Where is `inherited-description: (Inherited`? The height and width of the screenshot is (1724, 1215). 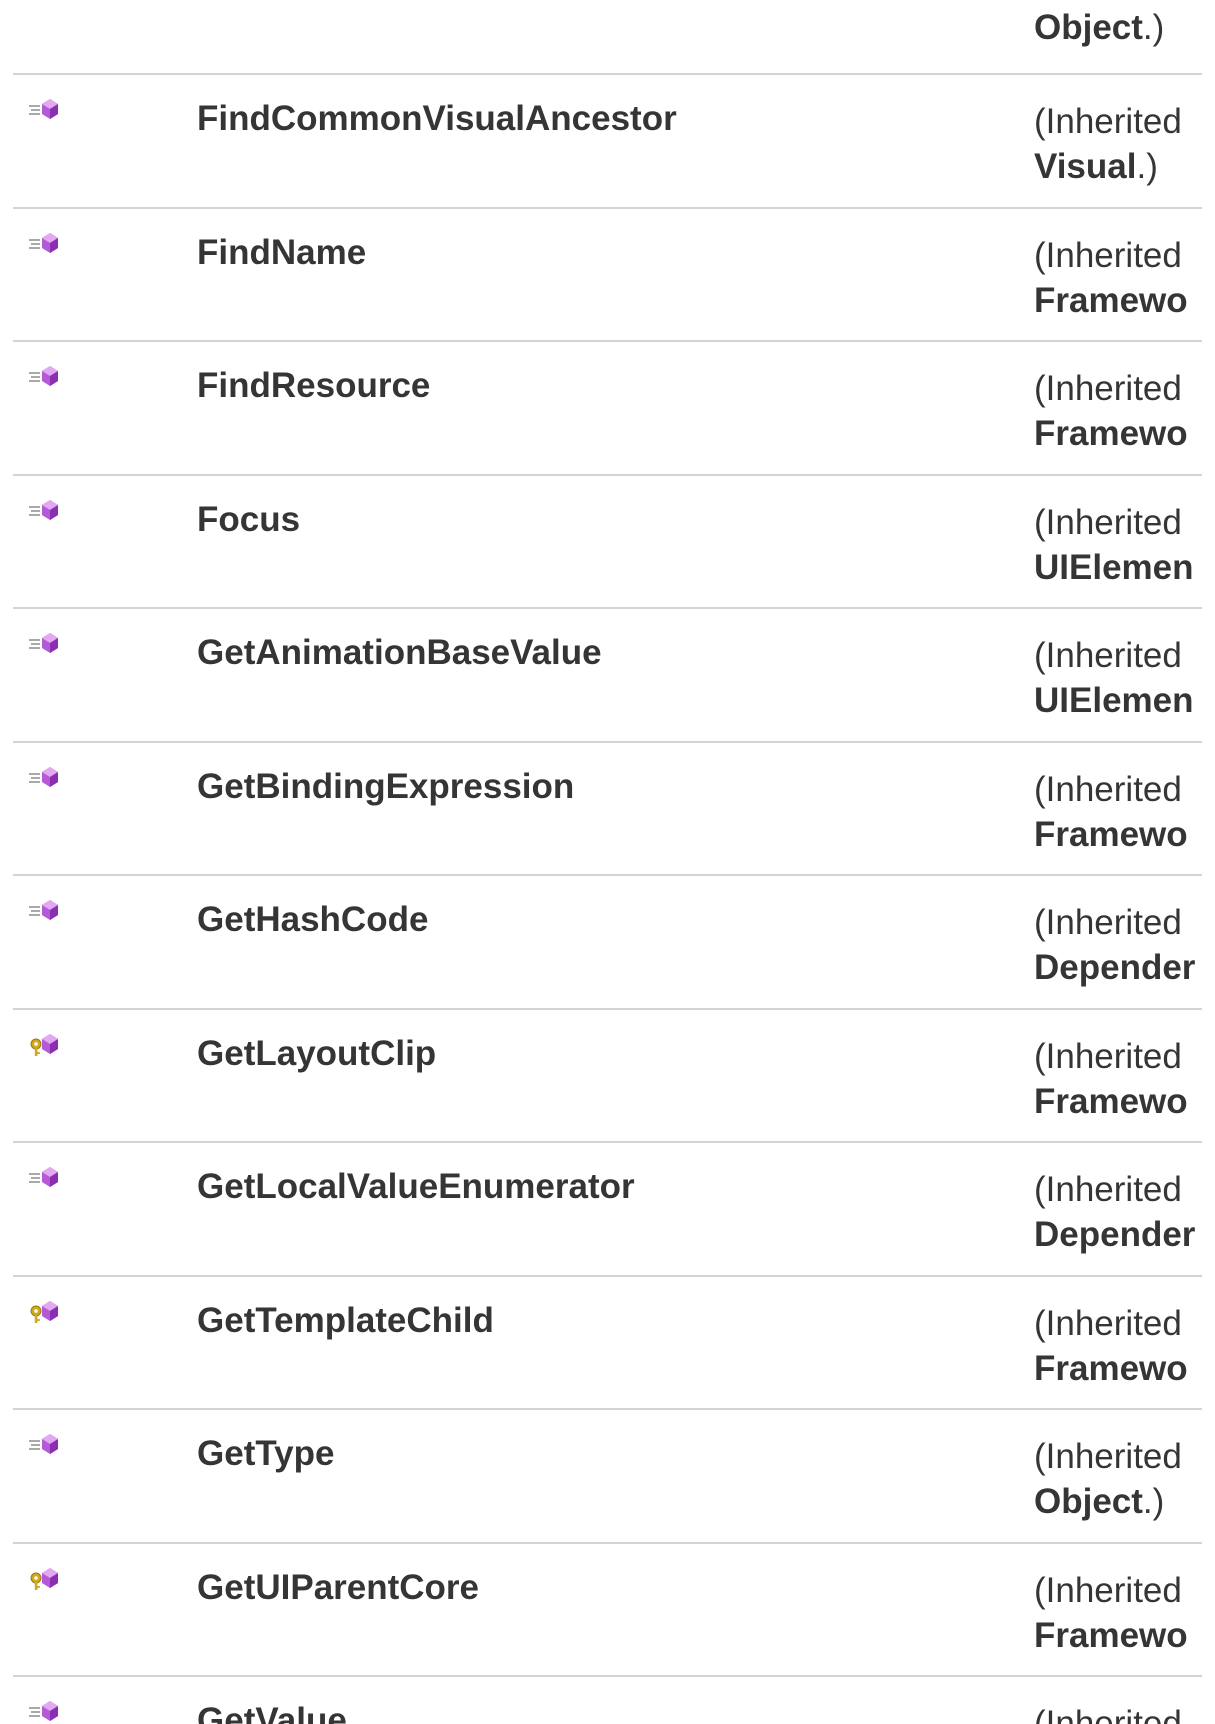 inherited-description: (Inherited is located at coordinates (1108, 1712).